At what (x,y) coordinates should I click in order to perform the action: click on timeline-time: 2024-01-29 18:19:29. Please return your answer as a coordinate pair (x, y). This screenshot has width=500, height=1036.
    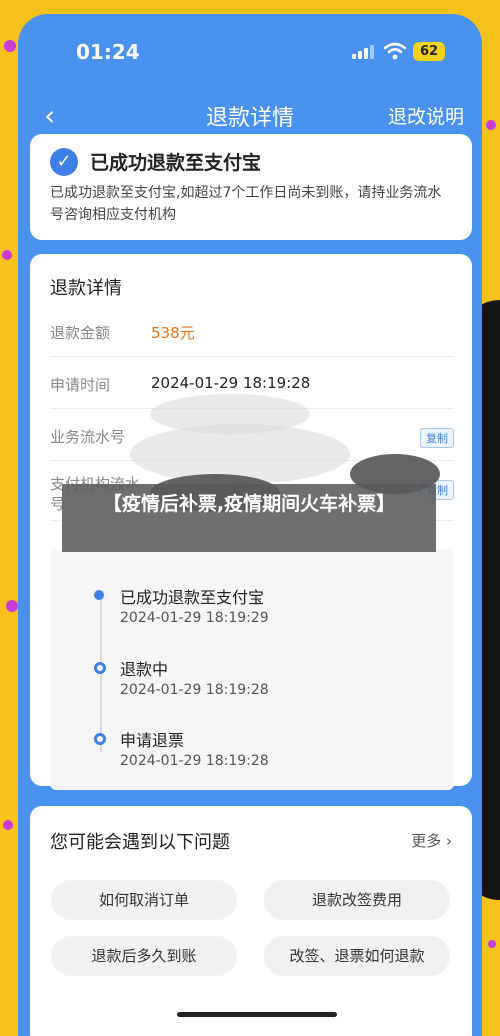
    Looking at the image, I should click on (194, 618).